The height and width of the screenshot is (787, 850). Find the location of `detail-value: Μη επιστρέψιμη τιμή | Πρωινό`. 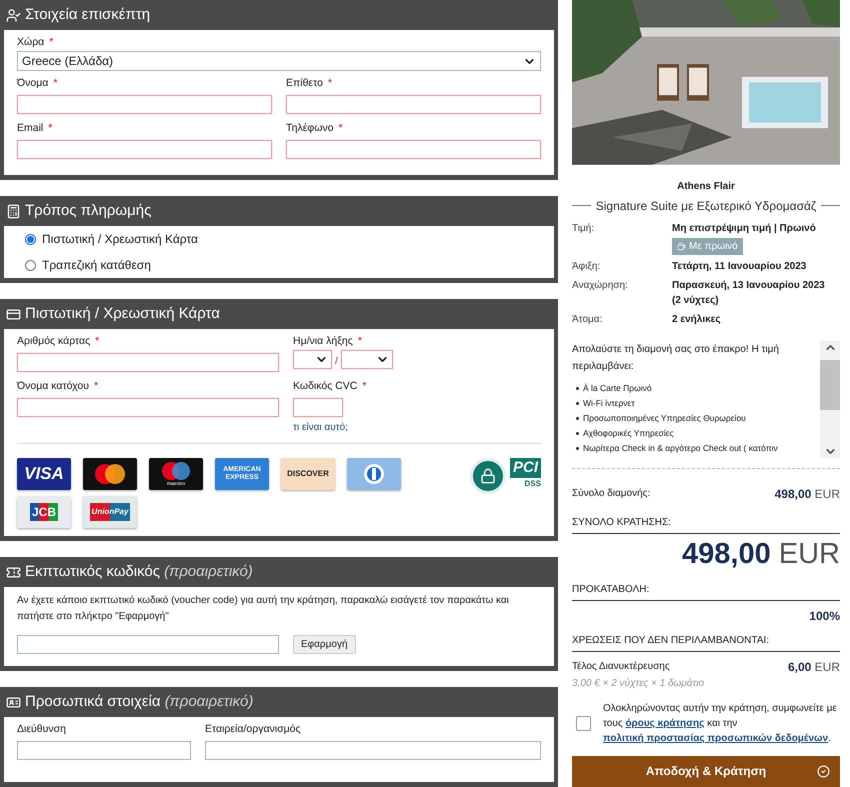

detail-value: Μη επιστρέψιμη τιμή | Πρωινό is located at coordinates (744, 229).